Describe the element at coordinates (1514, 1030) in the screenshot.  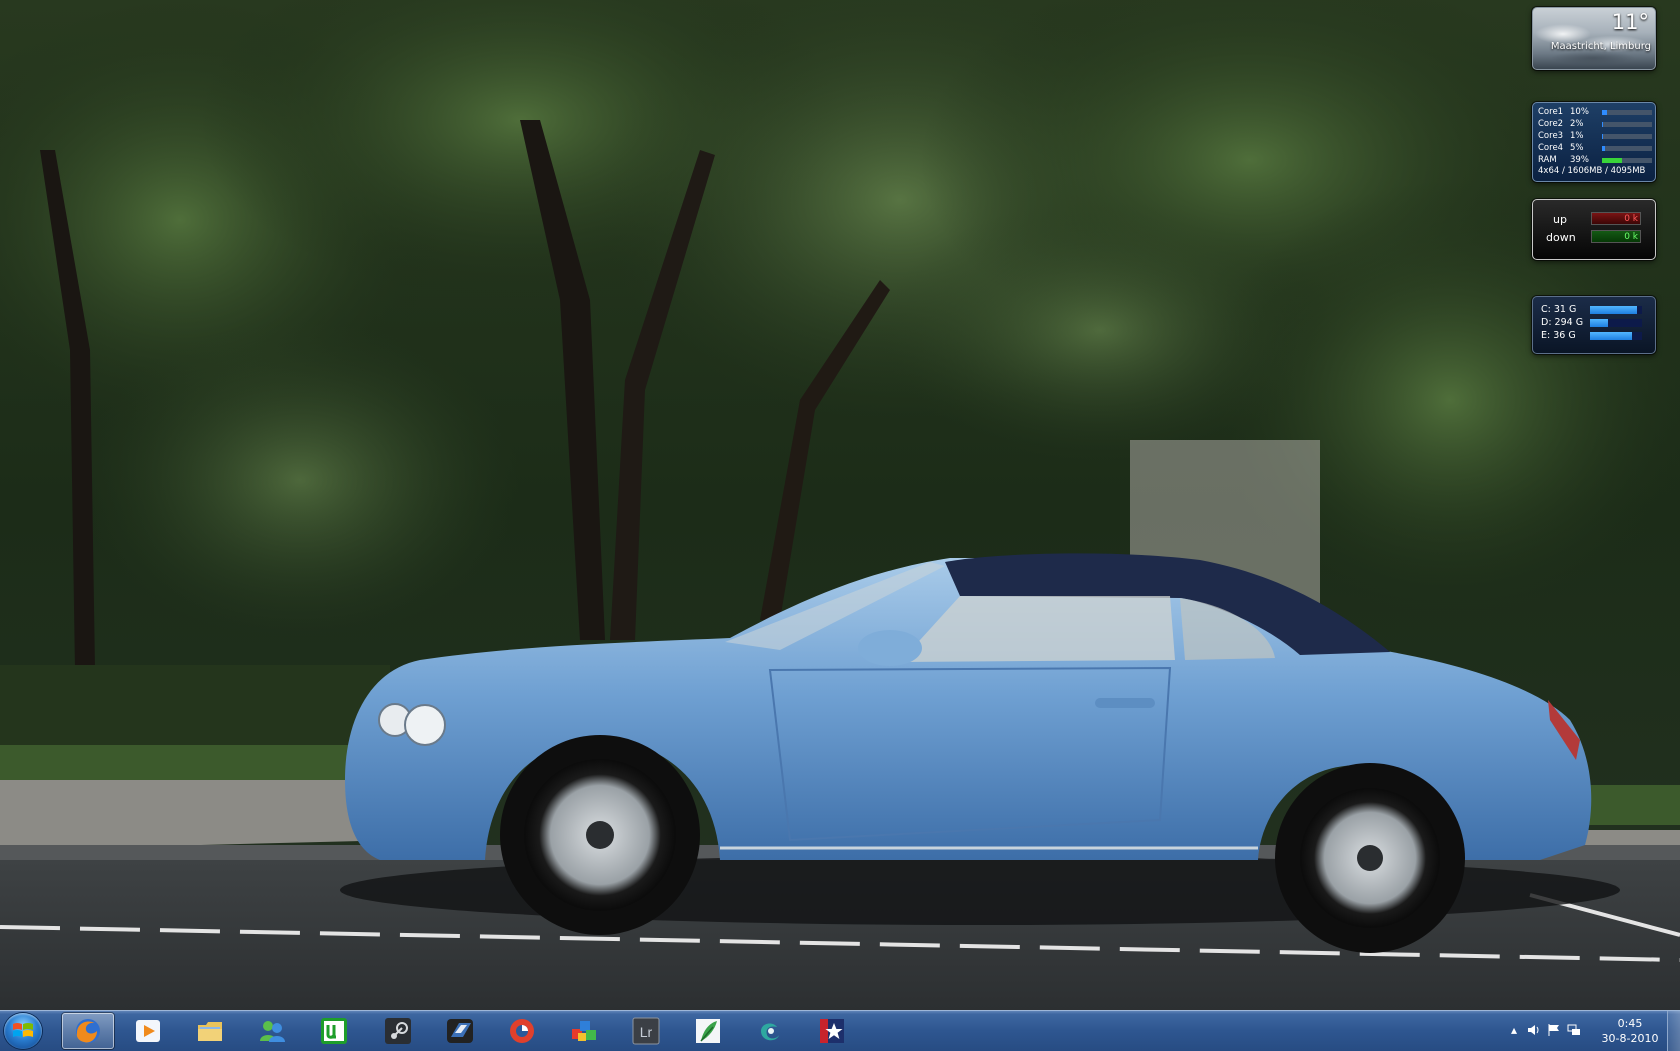
I see `tray-expand-icon: ▴` at that location.